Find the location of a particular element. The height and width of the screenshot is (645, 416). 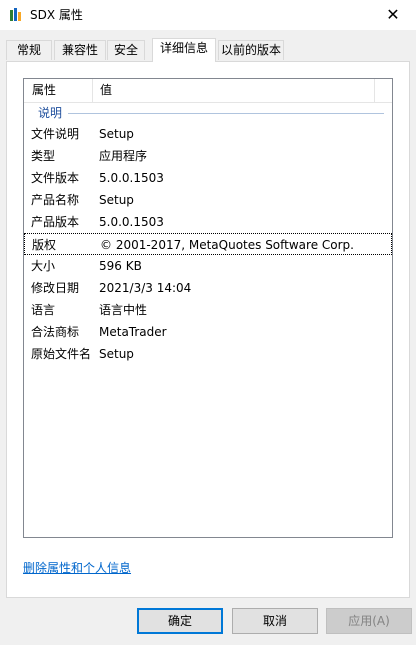

close-button: ✕ is located at coordinates (393, 15).